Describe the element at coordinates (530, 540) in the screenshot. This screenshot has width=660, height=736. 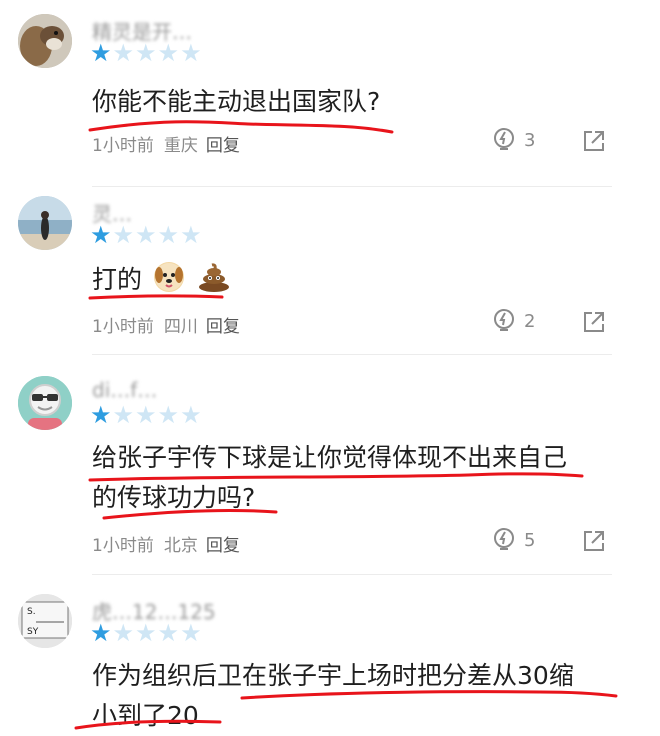
I see `like-count: 5` at that location.